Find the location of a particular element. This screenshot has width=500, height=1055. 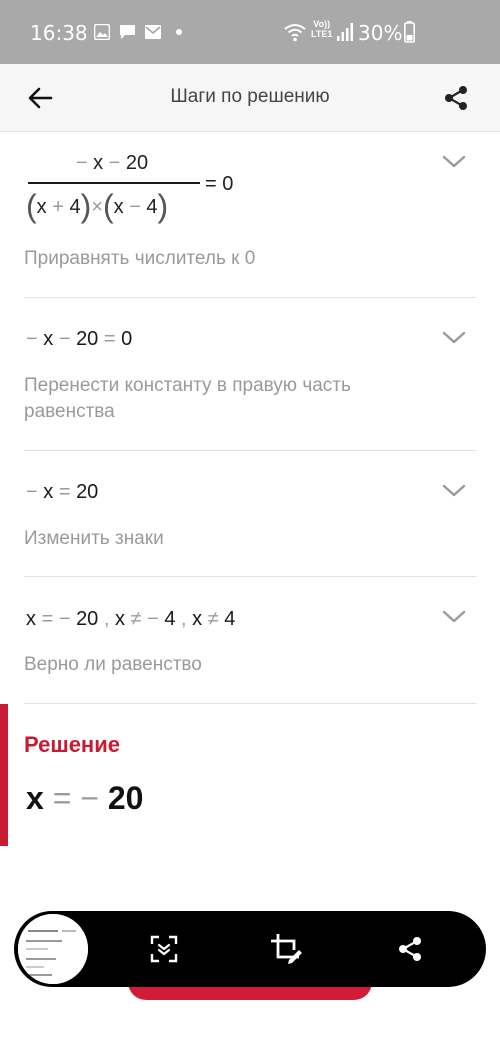

step-description: Верно ли равенство is located at coordinates (113, 664).